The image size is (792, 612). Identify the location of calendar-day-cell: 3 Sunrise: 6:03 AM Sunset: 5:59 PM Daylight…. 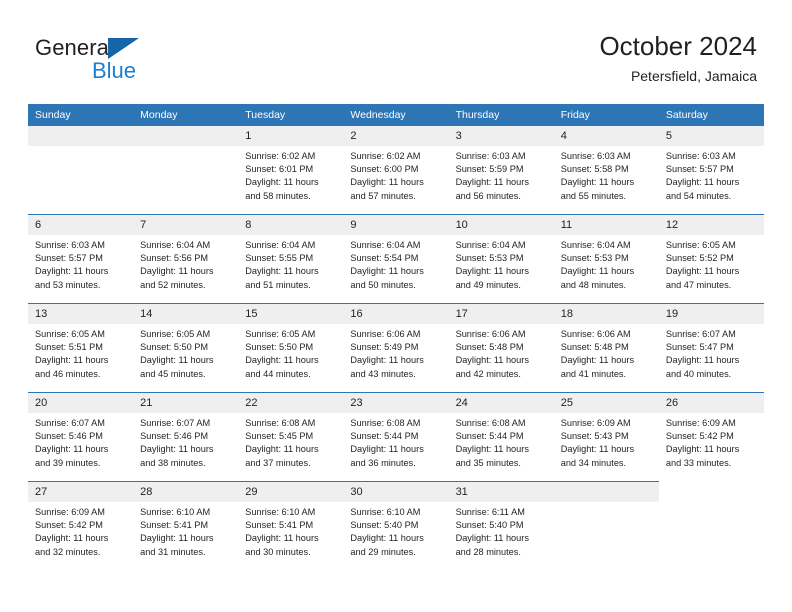
(501, 170).